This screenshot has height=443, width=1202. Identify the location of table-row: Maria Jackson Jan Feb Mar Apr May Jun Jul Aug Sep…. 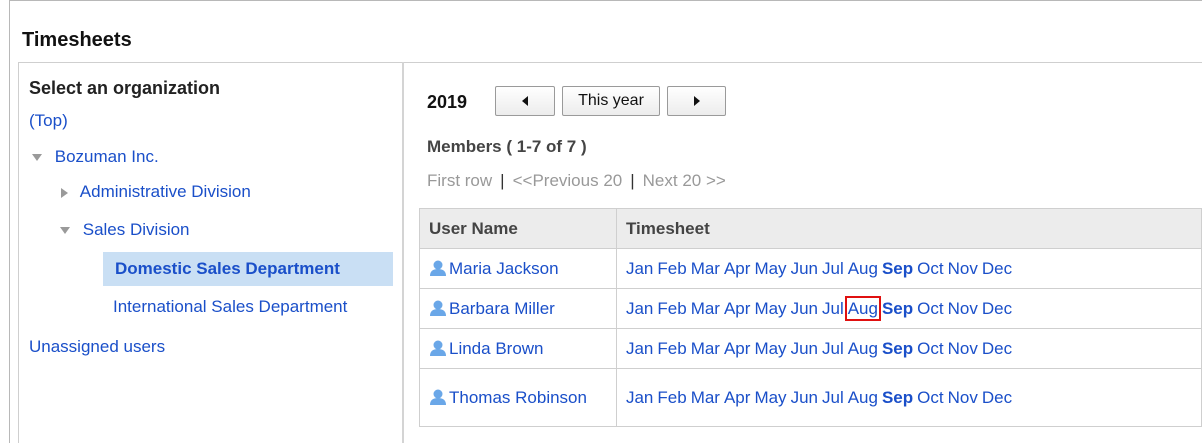
(810, 268).